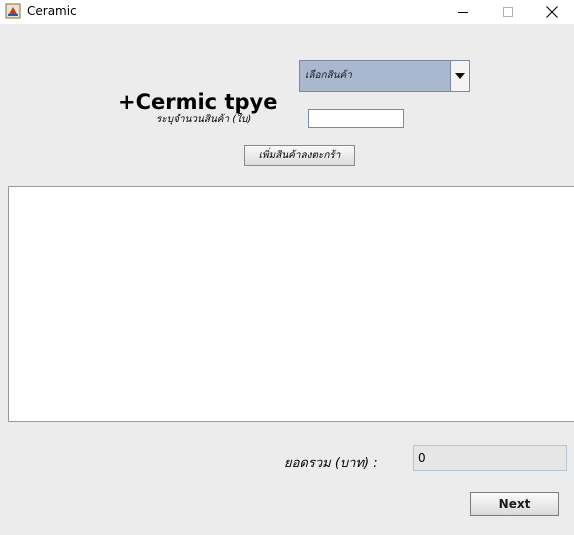 This screenshot has width=574, height=535. Describe the element at coordinates (287, 12) in the screenshot. I see `title-bar: Ceramic` at that location.